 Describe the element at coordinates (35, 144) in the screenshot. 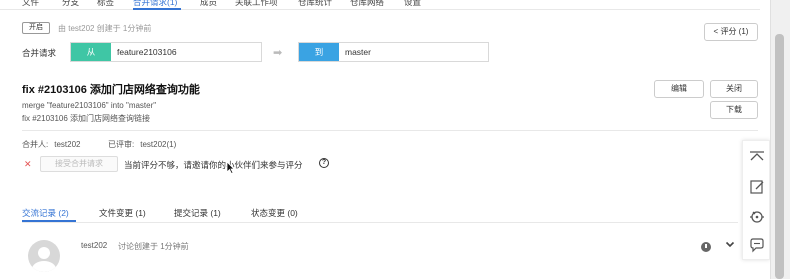

I see `reviewers-label: 合并人:` at that location.